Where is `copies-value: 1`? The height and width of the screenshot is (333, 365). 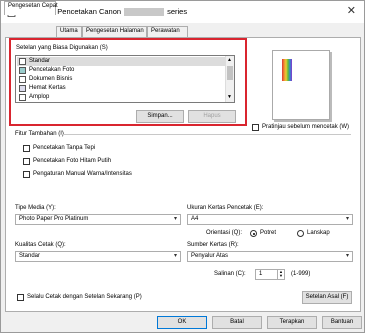
copies-value: 1 is located at coordinates (261, 274).